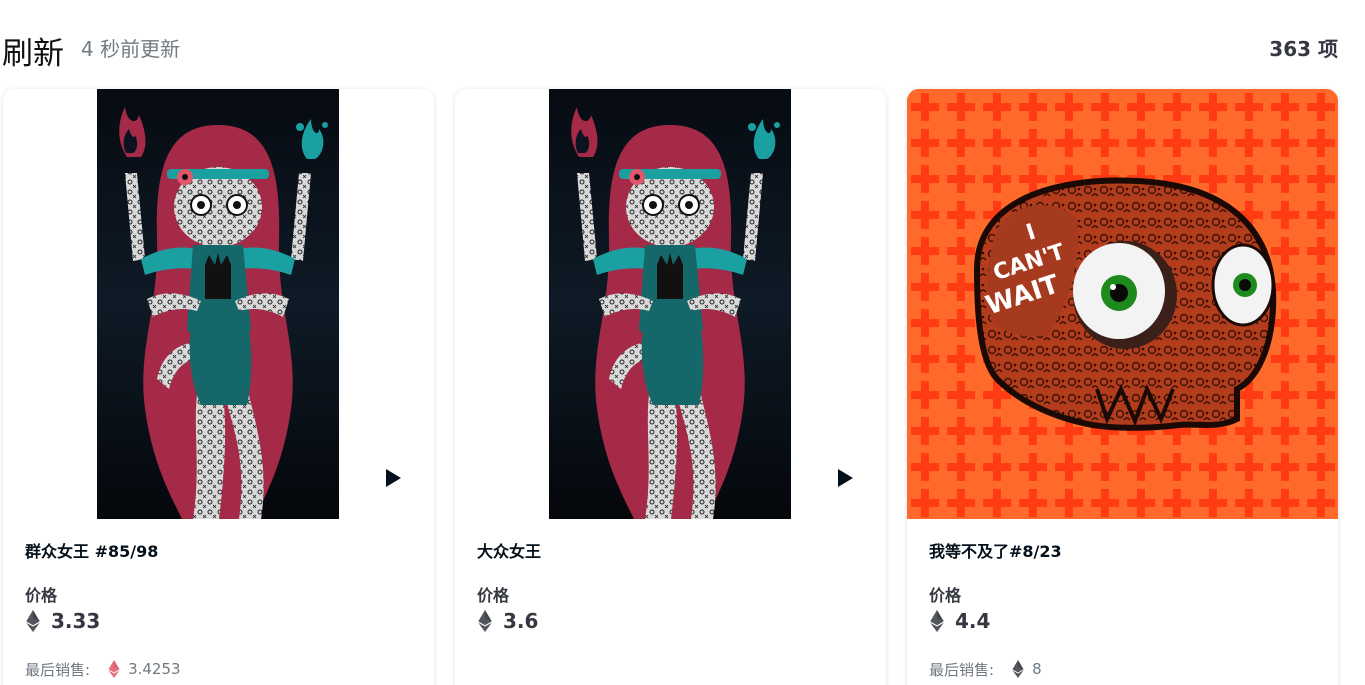 This screenshot has height=685, width=1365. Describe the element at coordinates (154, 669) in the screenshot. I see `last-sale-value: 3.4253` at that location.